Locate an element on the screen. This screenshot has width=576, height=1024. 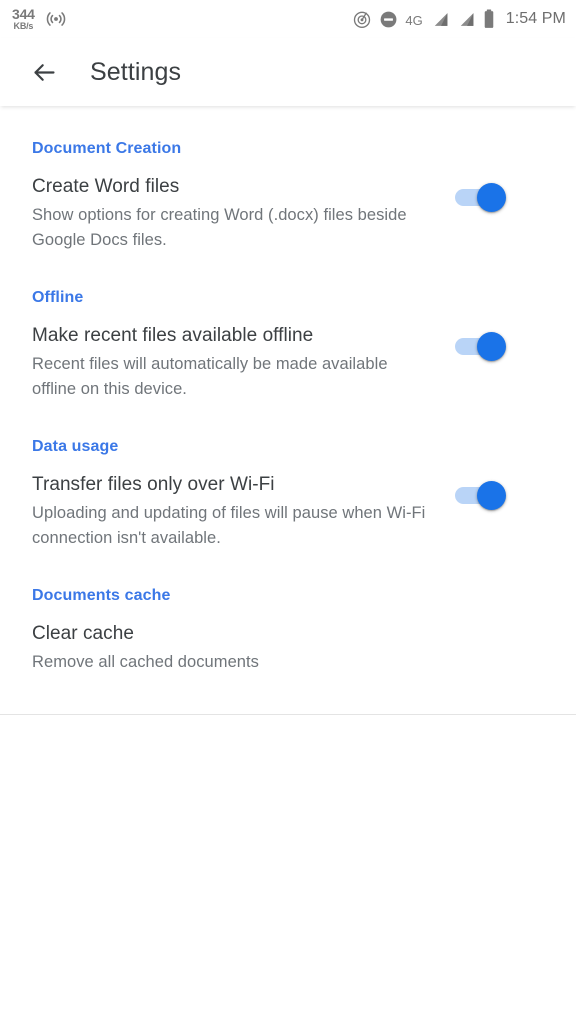
app-bar: Settings is located at coordinates (288, 72).